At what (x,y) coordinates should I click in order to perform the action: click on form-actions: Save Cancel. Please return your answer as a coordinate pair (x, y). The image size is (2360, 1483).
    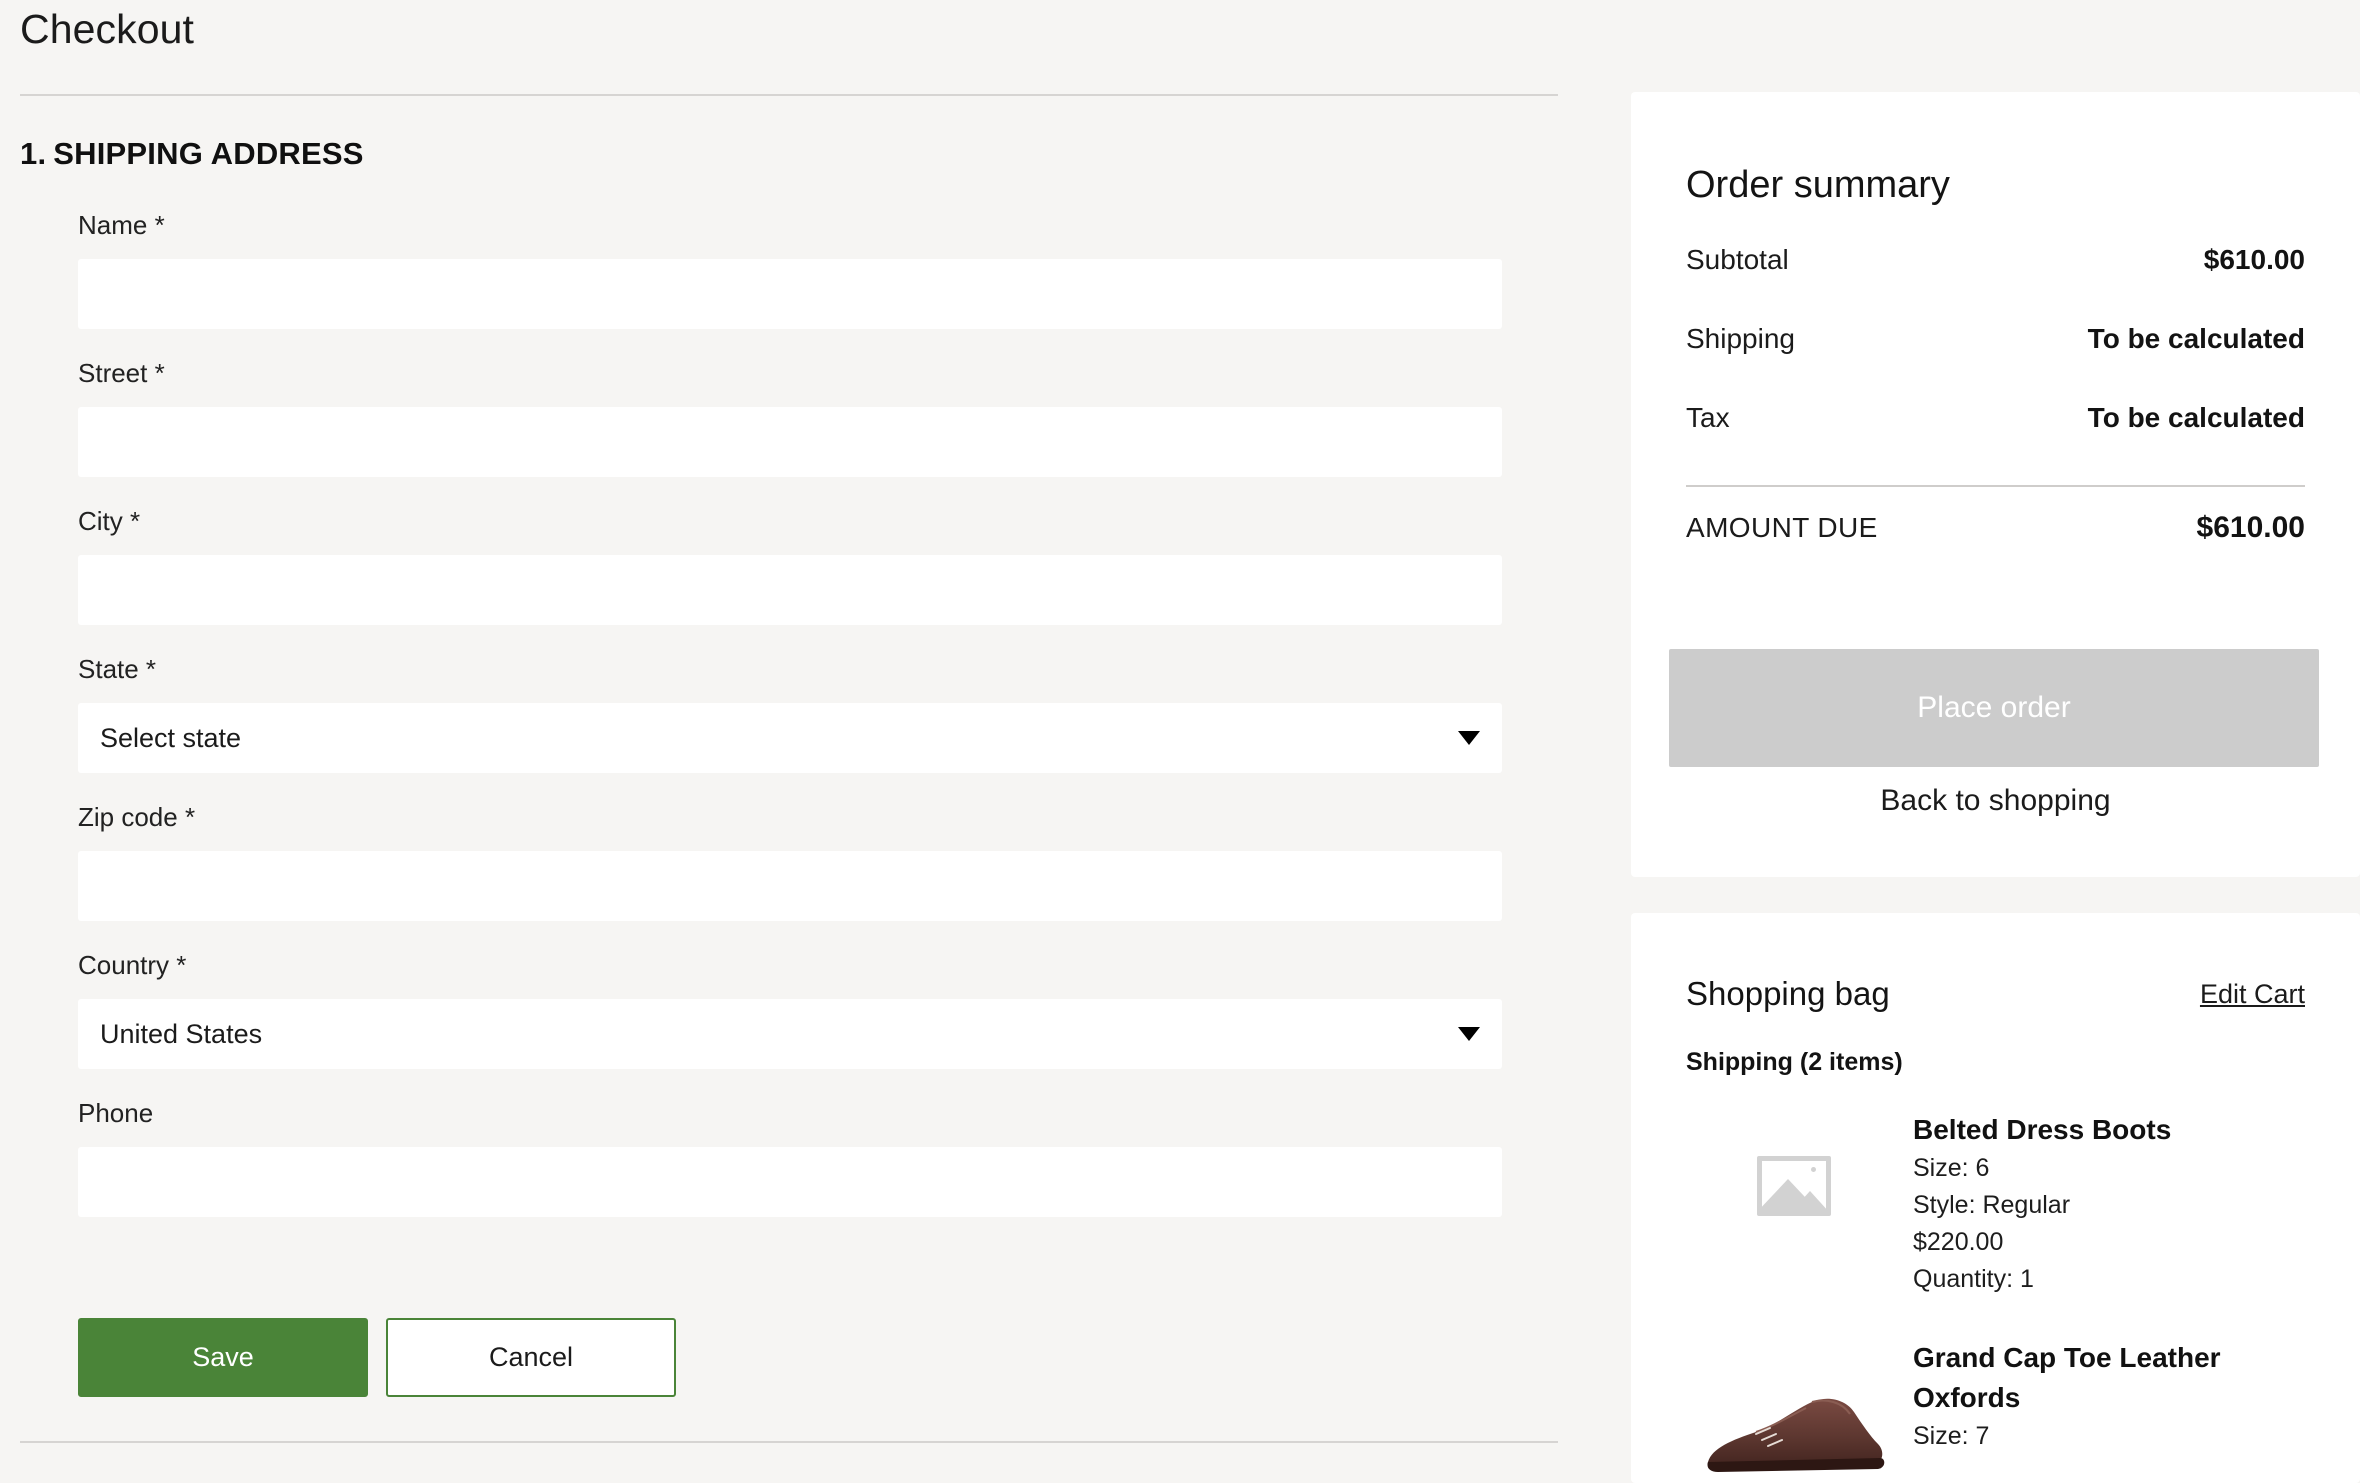
    Looking at the image, I should click on (377, 1357).